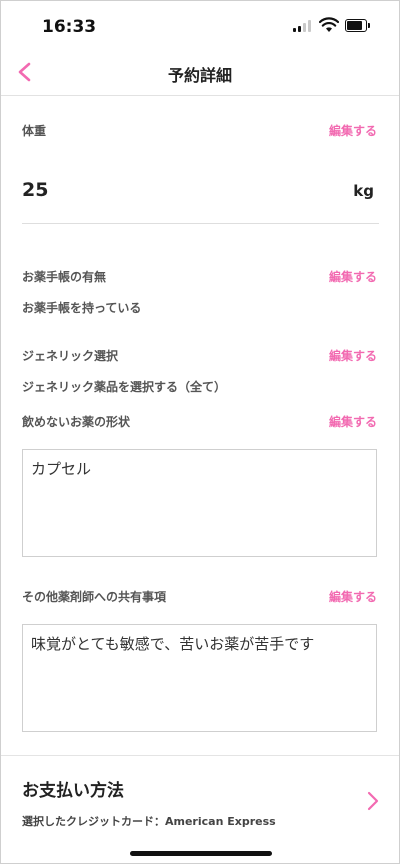 The image size is (400, 864). I want to click on generic-selection-label: ジェネリック選択, so click(70, 356).